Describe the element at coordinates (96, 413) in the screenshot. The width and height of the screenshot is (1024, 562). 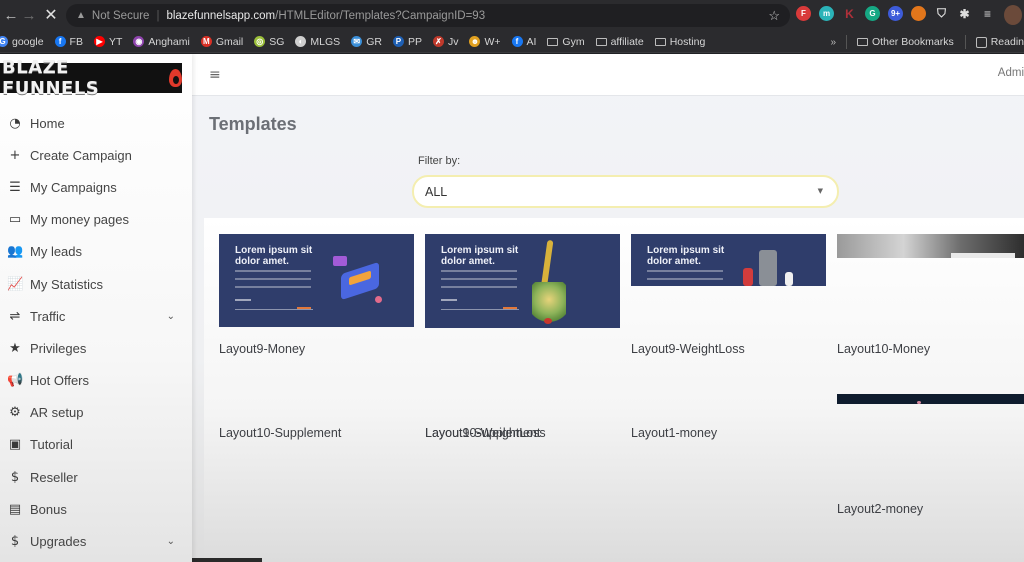
I see `sidebar-item-ar-setup: ⚙ AR setup` at that location.